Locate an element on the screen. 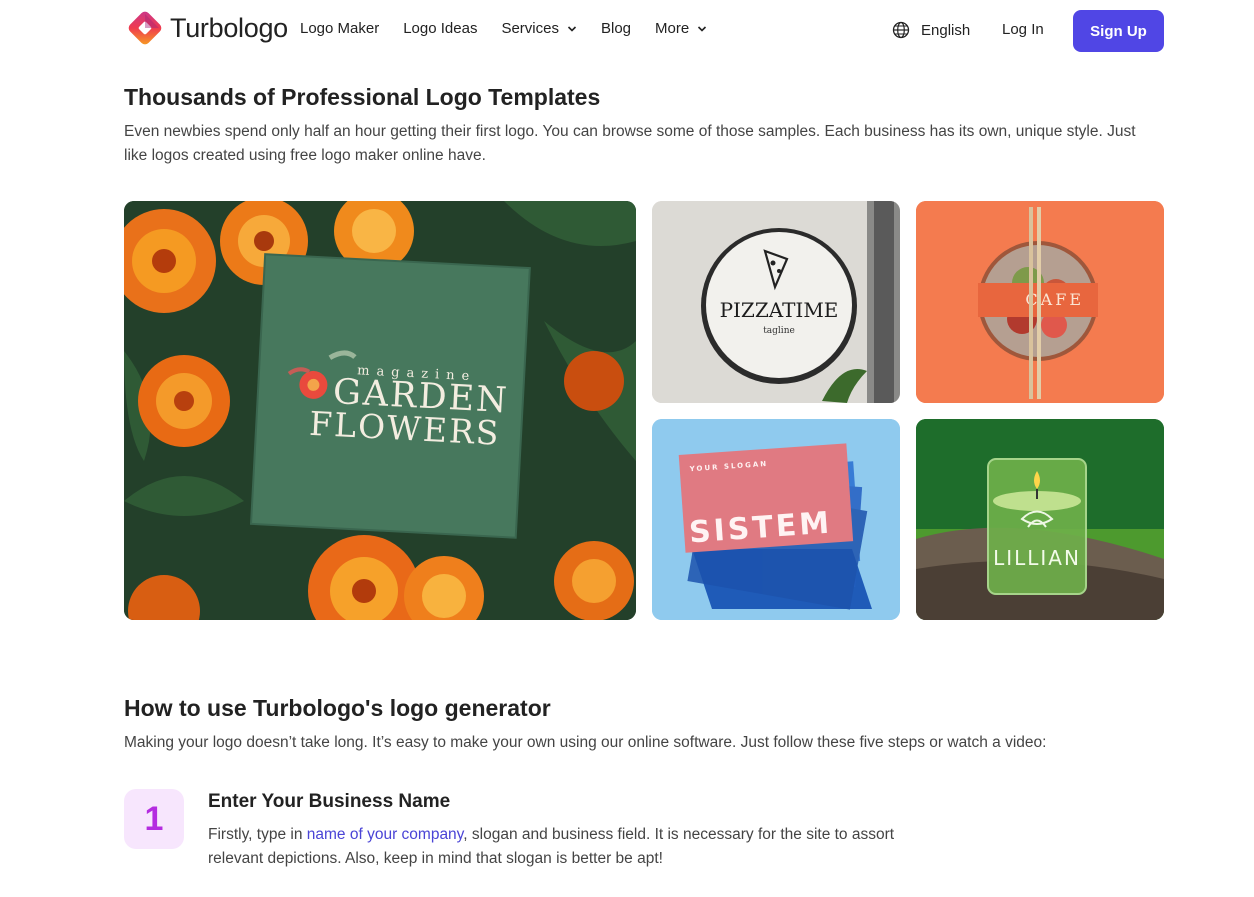  nav-more-label: More is located at coordinates (672, 28).